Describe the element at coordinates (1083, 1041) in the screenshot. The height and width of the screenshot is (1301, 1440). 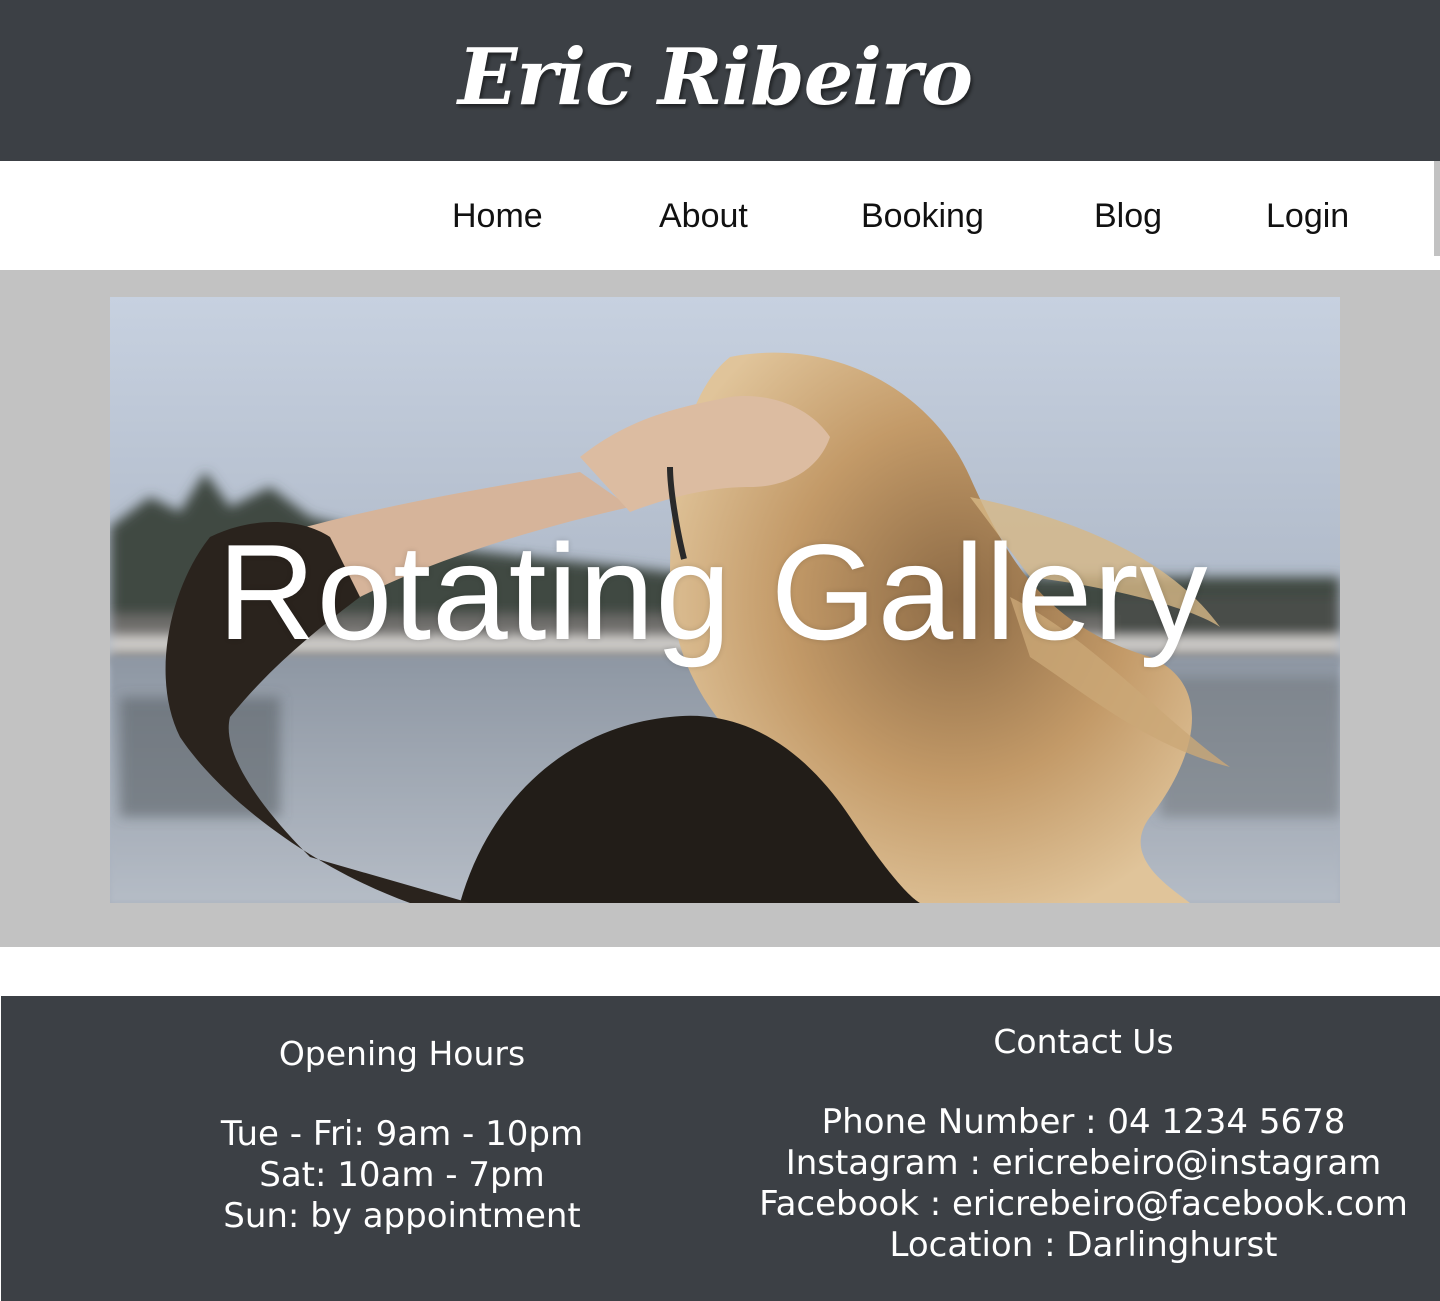
I see `contact-title: Contact Us` at that location.